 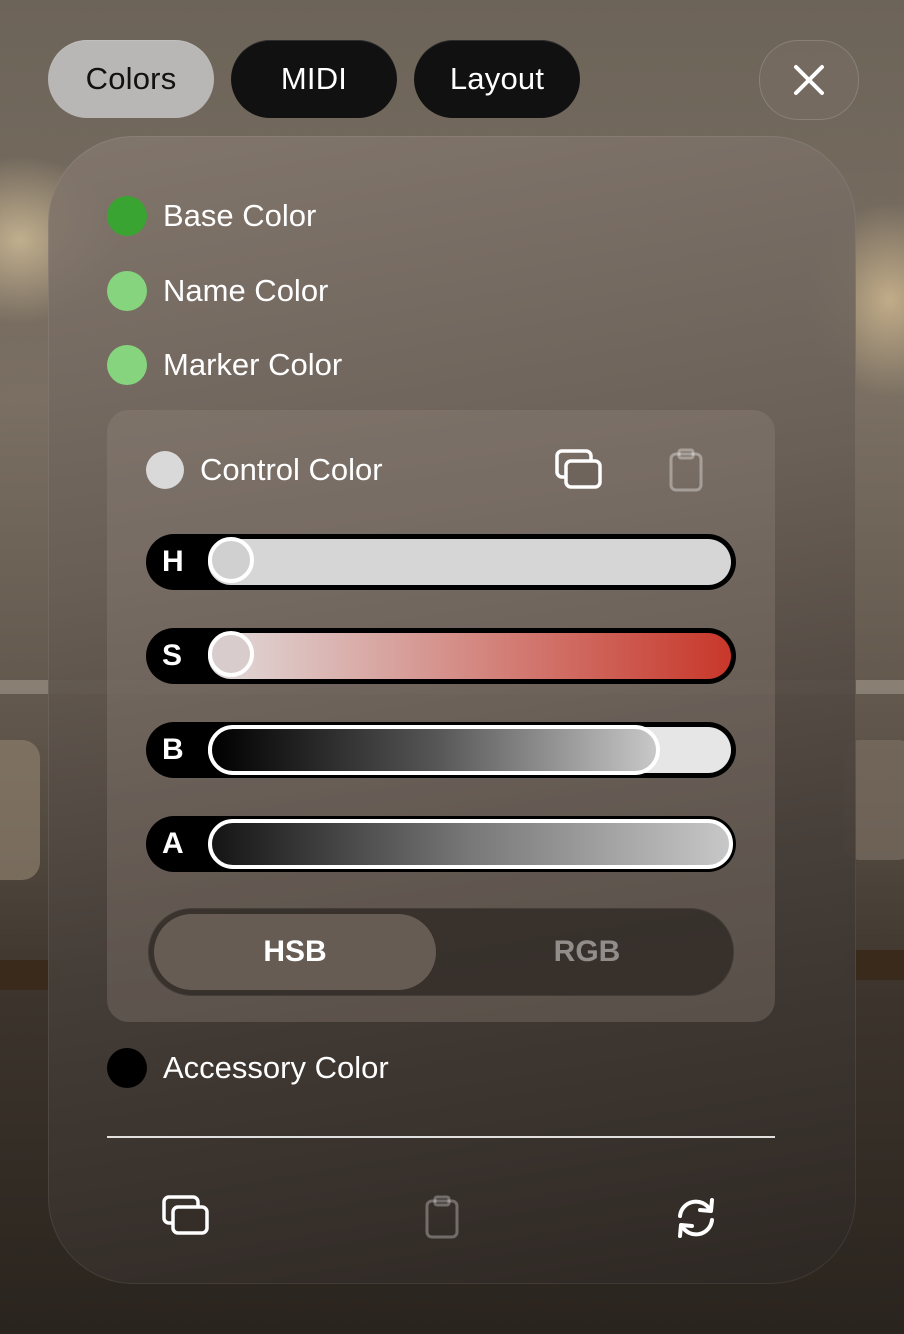 What do you see at coordinates (127, 1068) in the screenshot?
I see `accessory-color-swatch` at bounding box center [127, 1068].